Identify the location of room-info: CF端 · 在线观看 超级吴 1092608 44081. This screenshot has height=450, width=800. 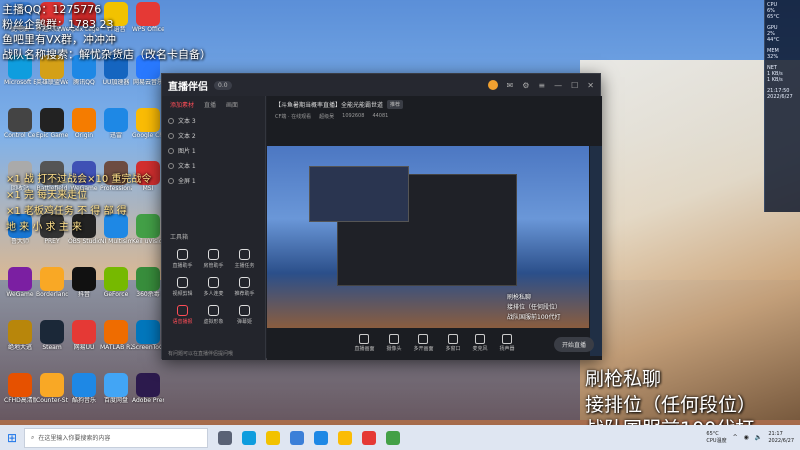
(434, 116).